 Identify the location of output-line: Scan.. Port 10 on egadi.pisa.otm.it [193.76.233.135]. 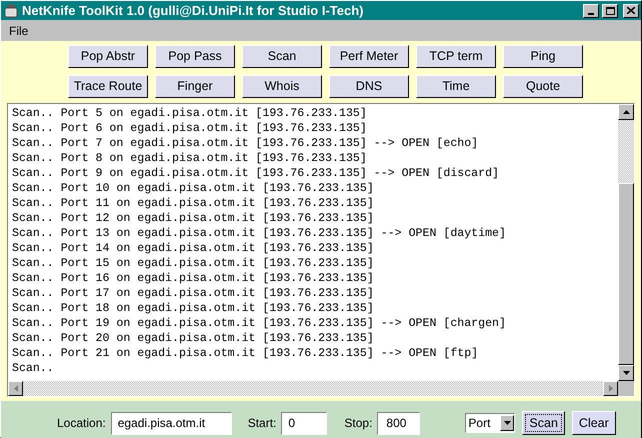
(193, 188).